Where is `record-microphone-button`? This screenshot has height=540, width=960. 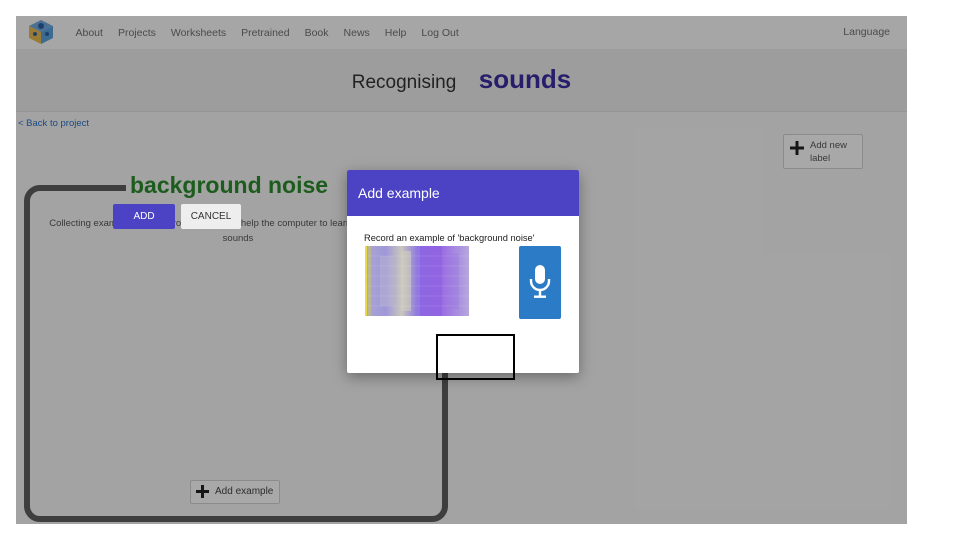 record-microphone-button is located at coordinates (540, 282).